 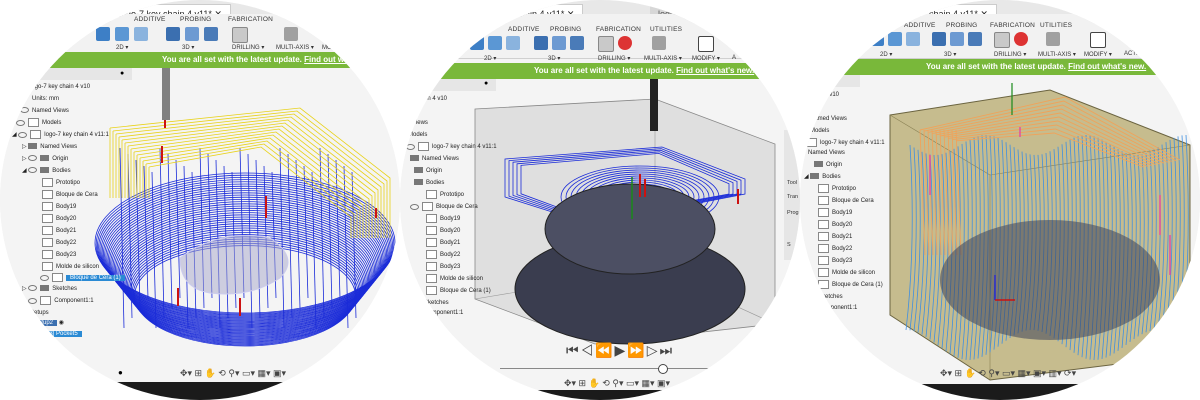 What do you see at coordinates (650, 368) in the screenshot?
I see `simulation-slider-track` at bounding box center [650, 368].